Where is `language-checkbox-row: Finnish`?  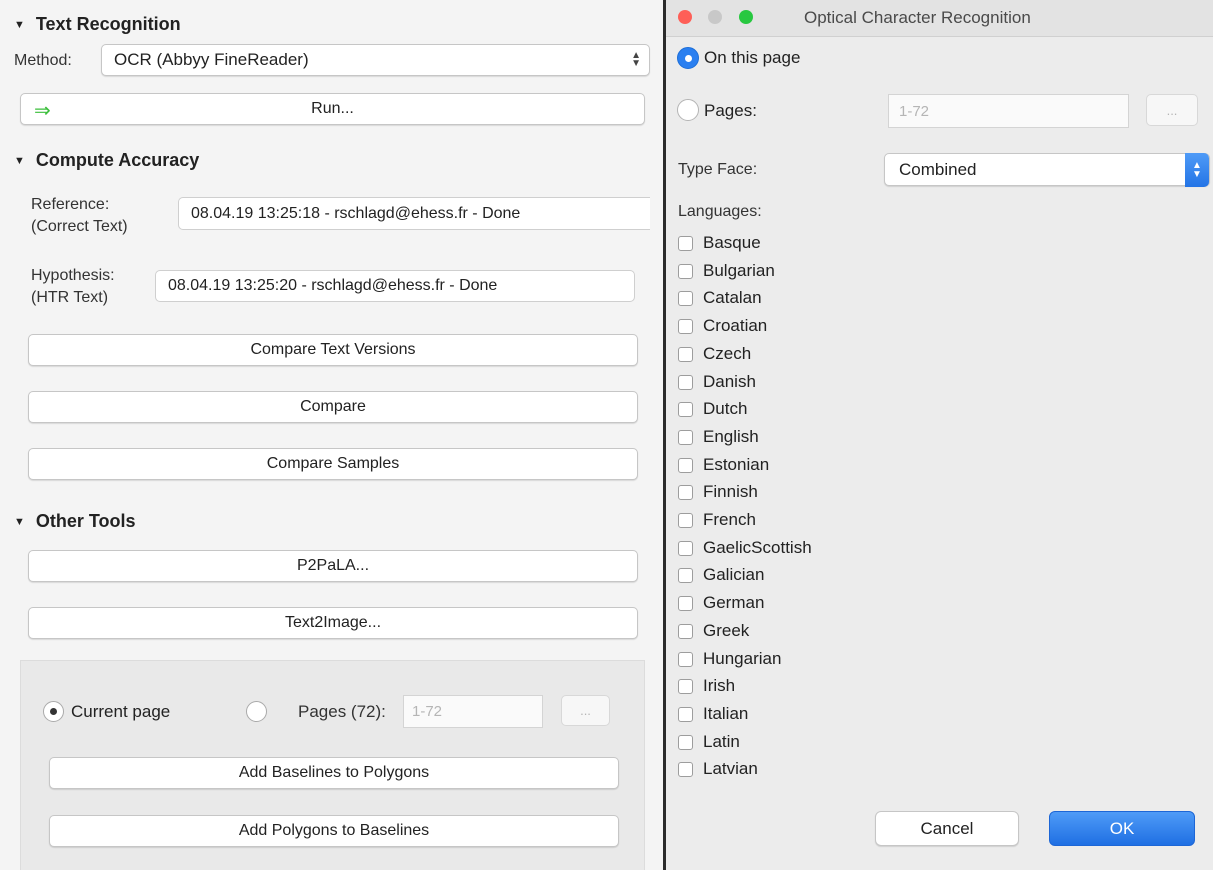 language-checkbox-row: Finnish is located at coordinates (718, 492).